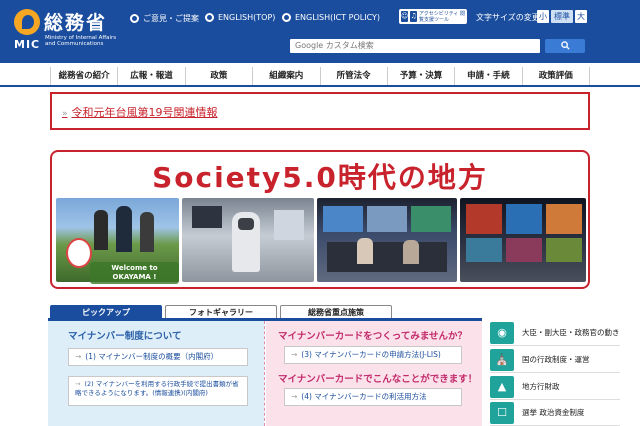 The width and height of the screenshot is (640, 426). I want to click on sidebar-item-minister: ◉ 大臣・副大臣・政務官の動き, so click(555, 333).